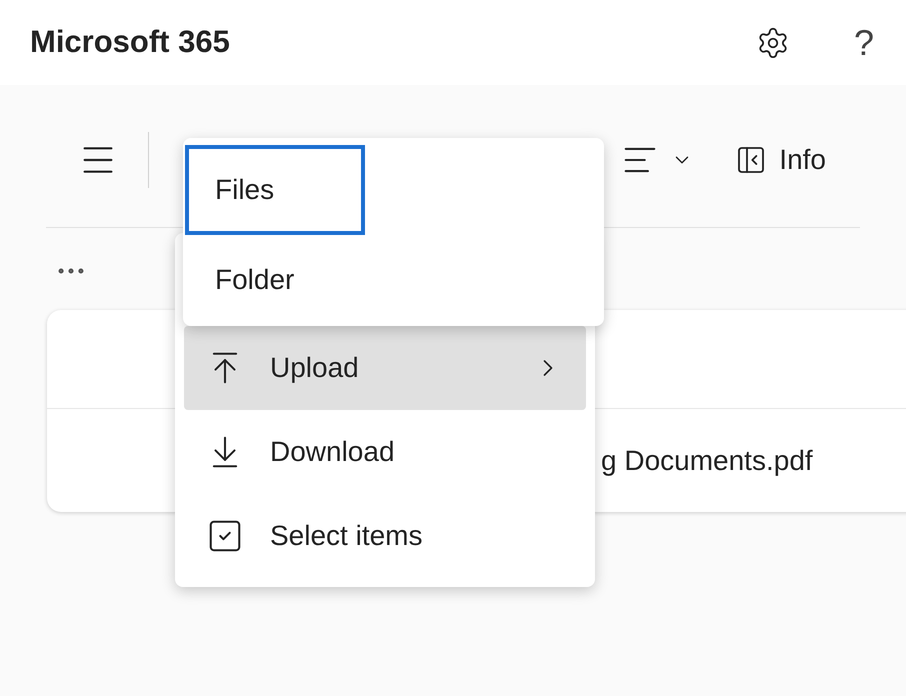 This screenshot has width=906, height=696. I want to click on help-button: ?, so click(864, 42).